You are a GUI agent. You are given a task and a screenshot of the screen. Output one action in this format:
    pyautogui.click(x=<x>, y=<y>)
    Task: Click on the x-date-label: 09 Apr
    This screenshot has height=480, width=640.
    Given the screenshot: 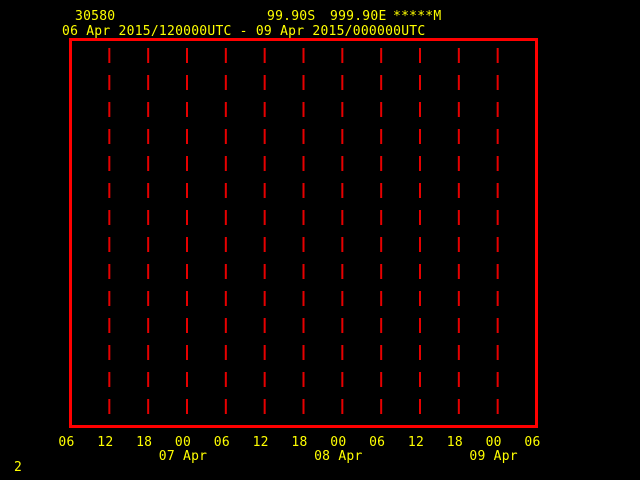 What is the action you would take?
    pyautogui.click(x=493, y=456)
    